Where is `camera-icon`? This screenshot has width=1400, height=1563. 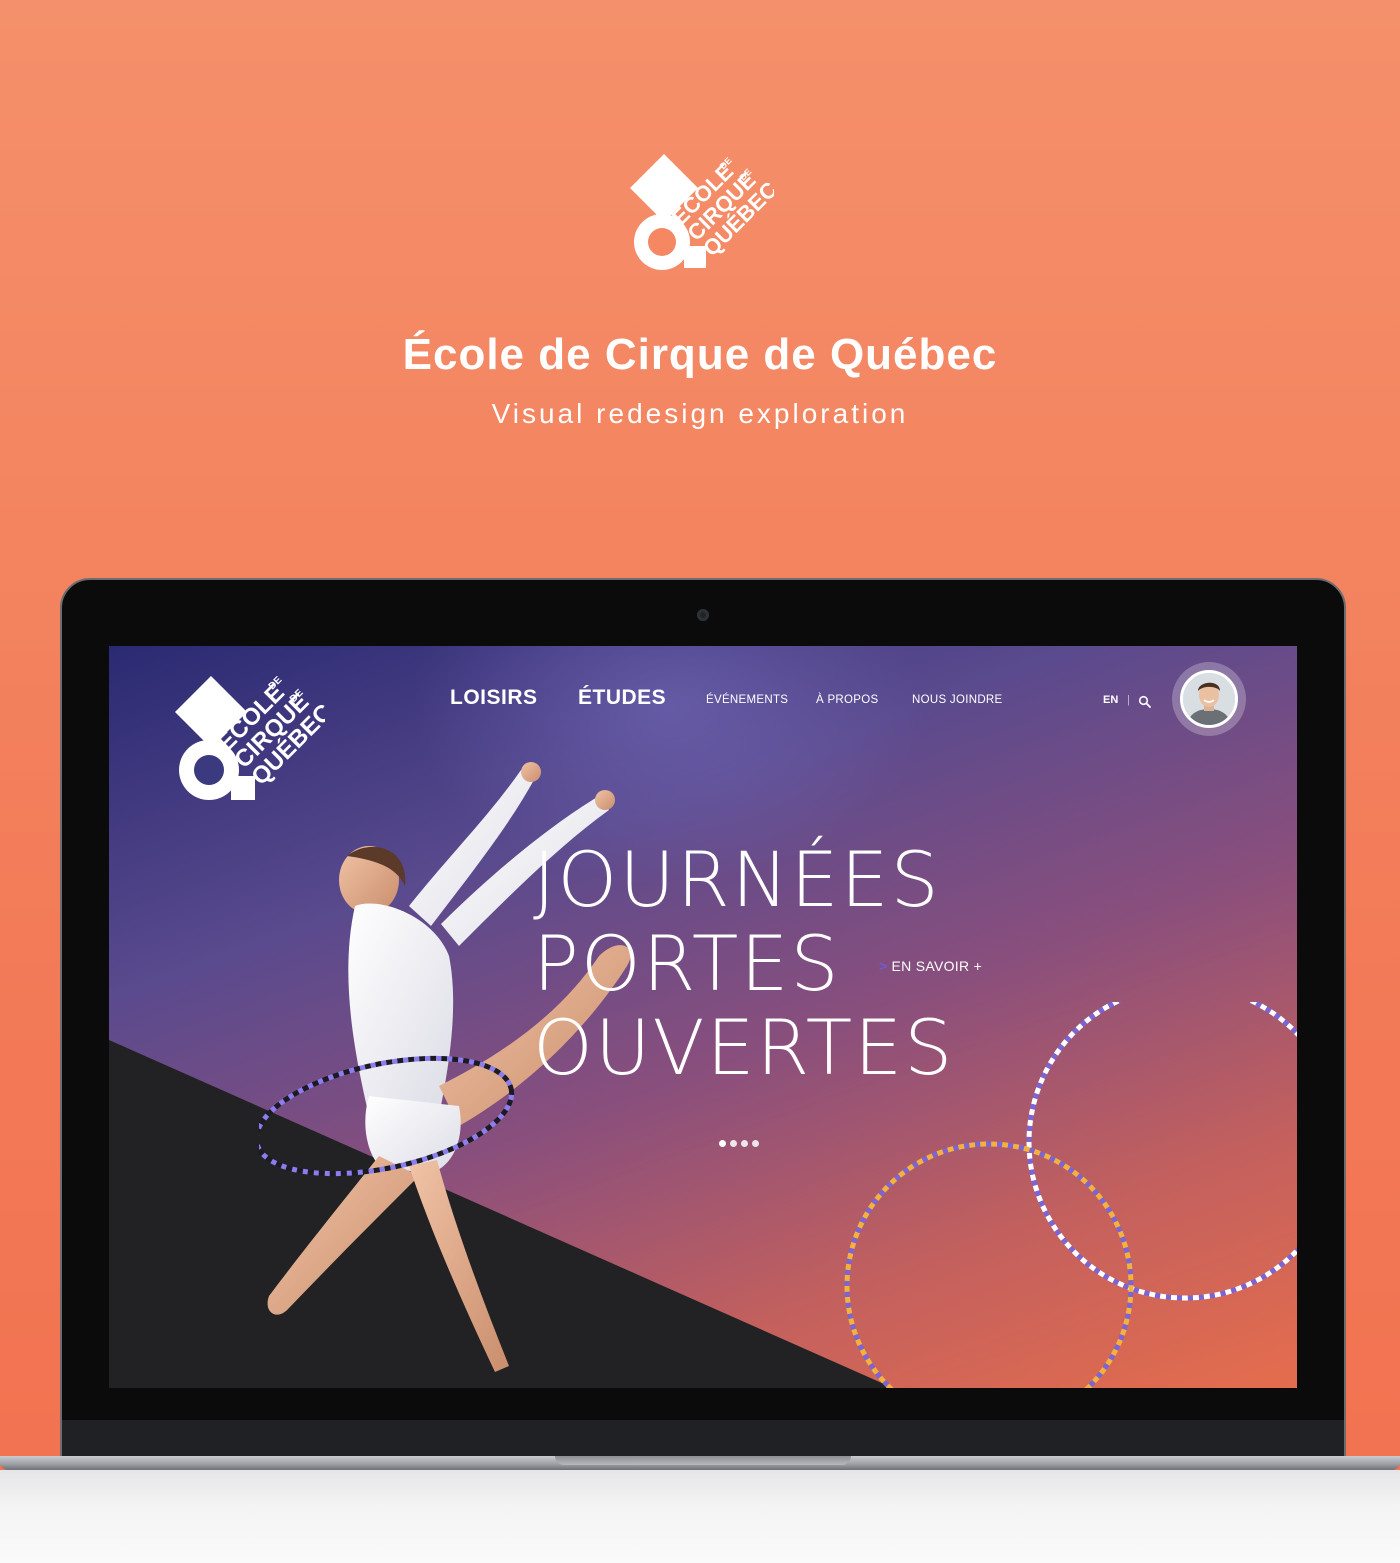
camera-icon is located at coordinates (703, 615).